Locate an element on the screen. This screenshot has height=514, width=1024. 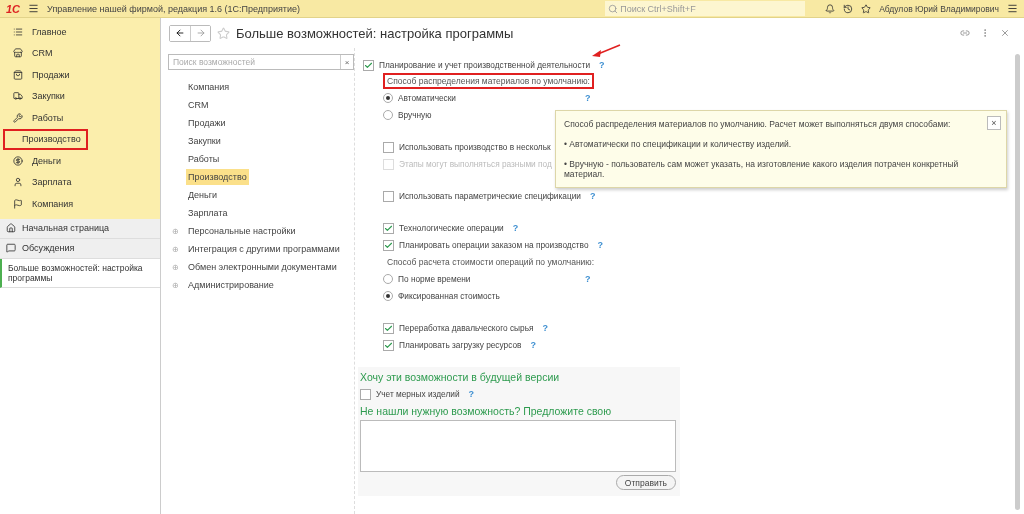
arrow-right-icon is located at coordinates (200, 33).